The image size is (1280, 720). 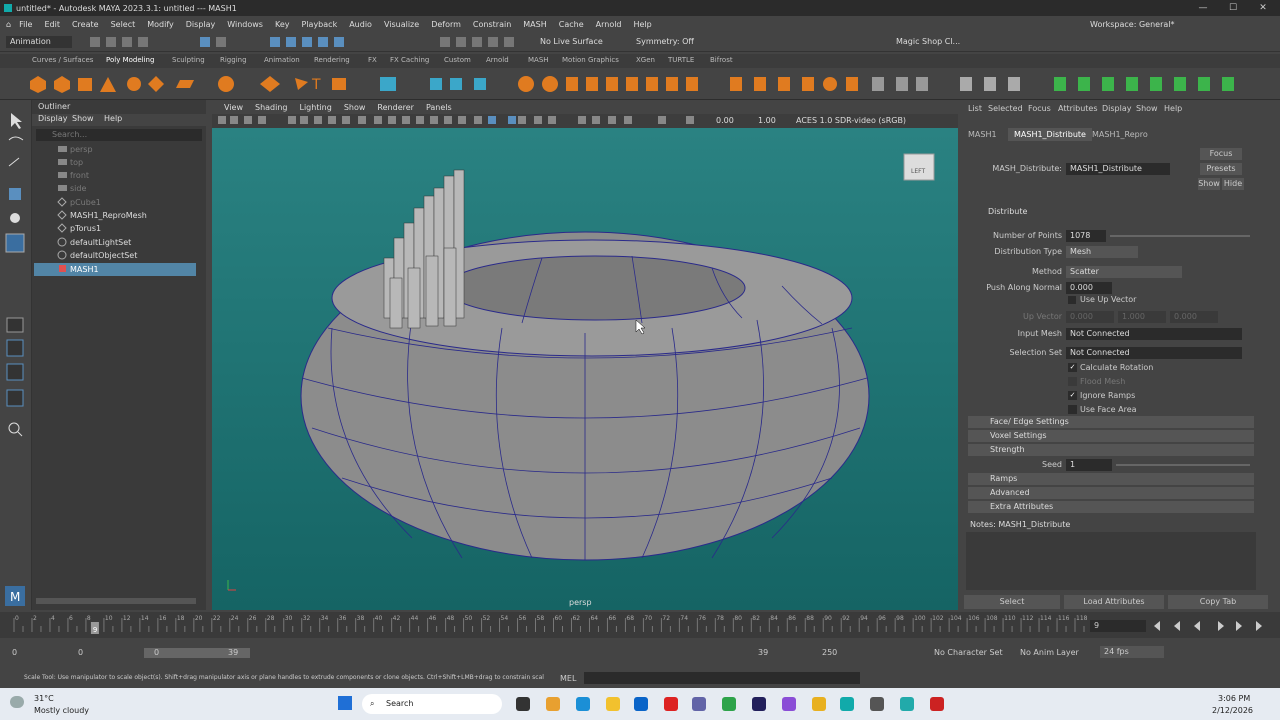 I want to click on num-points-slider, so click(x=1180, y=236).